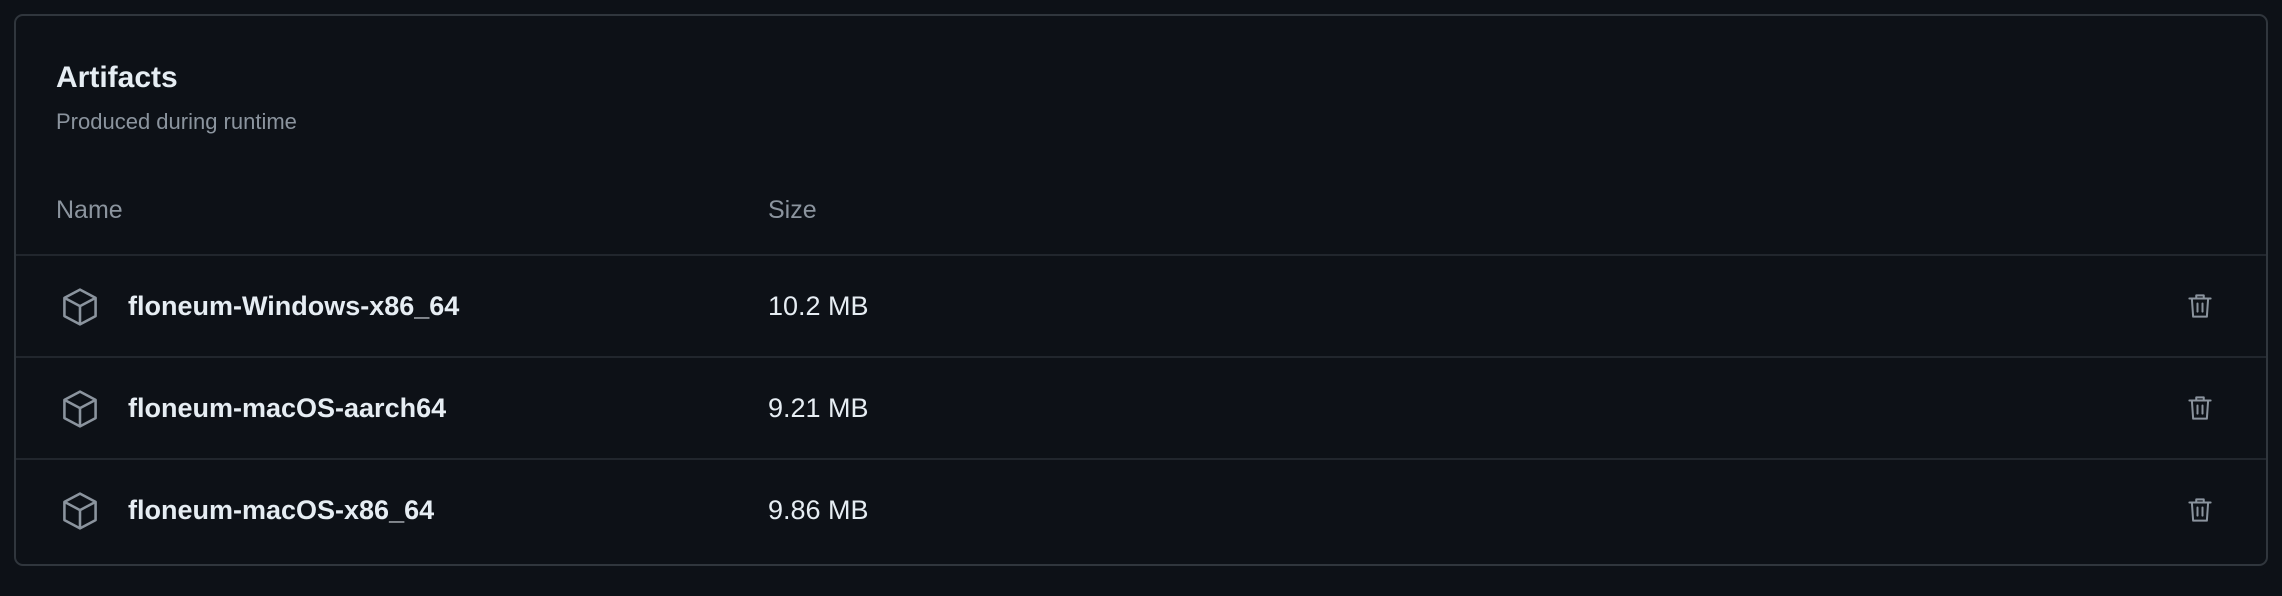 The image size is (2282, 596). I want to click on artifacts-title: Artifacts, so click(117, 77).